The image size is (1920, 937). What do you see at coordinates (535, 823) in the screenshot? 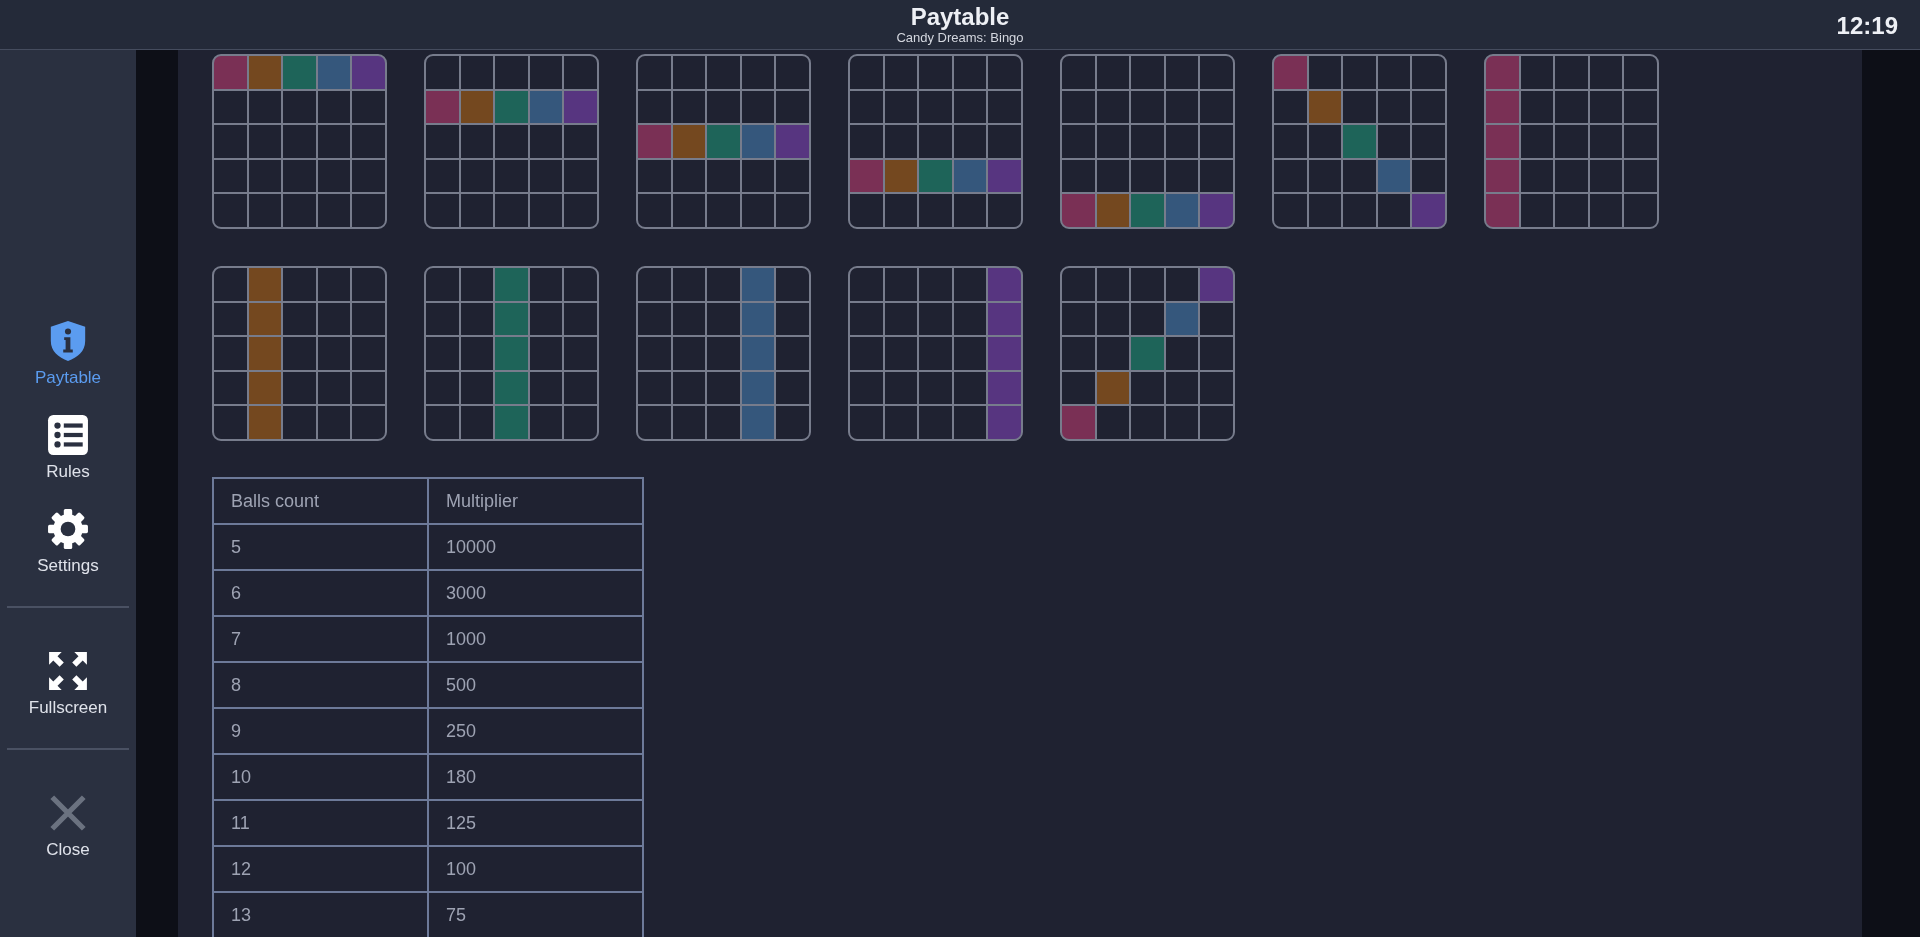
I see `table-cell: 125` at bounding box center [535, 823].